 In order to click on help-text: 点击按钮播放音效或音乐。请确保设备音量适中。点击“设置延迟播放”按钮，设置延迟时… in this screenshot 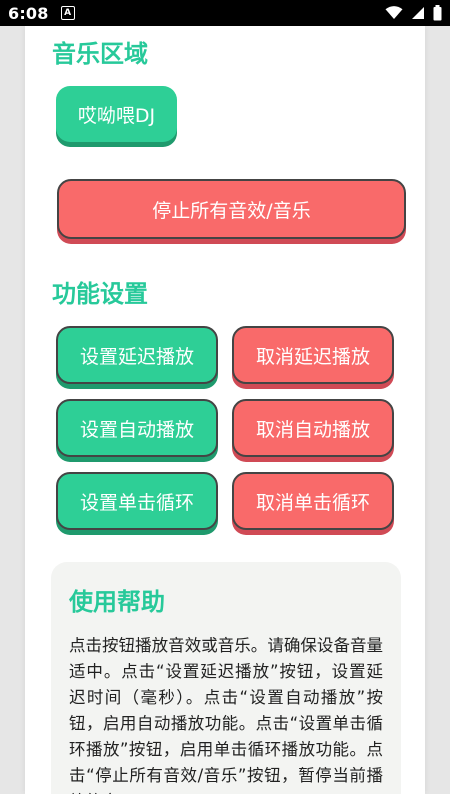, I will do `click(226, 715)`.